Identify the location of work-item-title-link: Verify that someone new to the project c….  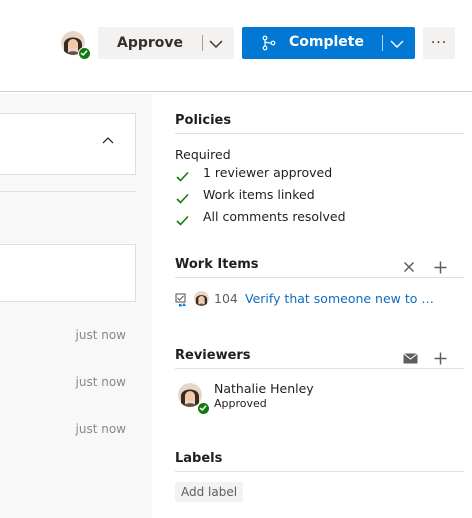
(340, 298).